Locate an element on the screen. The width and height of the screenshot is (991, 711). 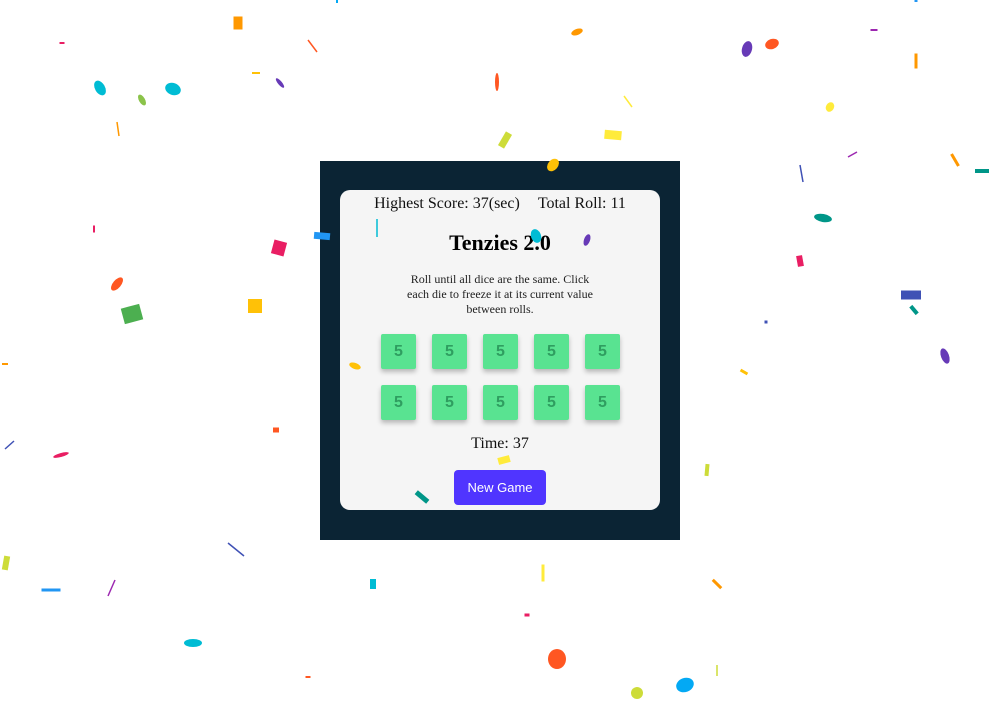
dice-grid: 5 5 5 5 5 5 5 5 5 5 is located at coordinates (501, 377).